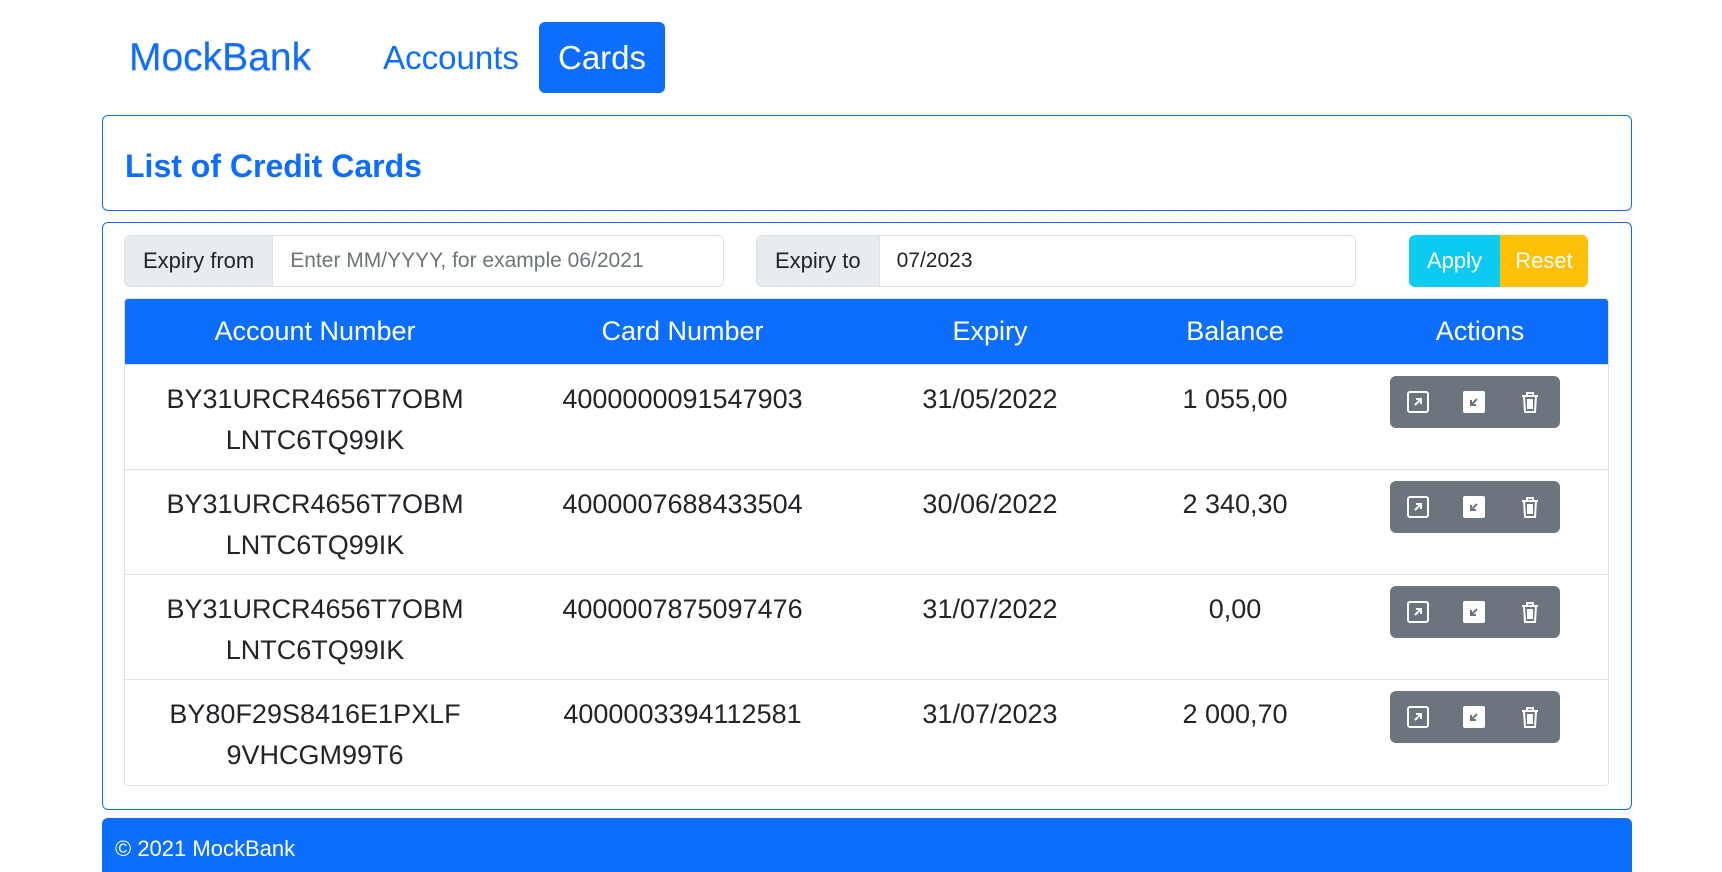 This screenshot has width=1722, height=872. What do you see at coordinates (1480, 331) in the screenshot?
I see `column-header-actions: Actions` at bounding box center [1480, 331].